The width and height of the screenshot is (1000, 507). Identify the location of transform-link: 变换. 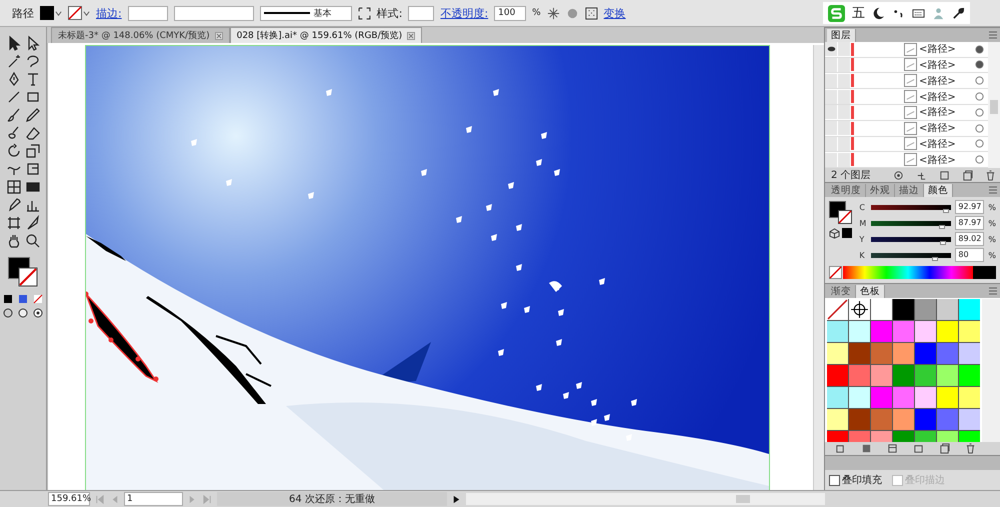
(615, 13).